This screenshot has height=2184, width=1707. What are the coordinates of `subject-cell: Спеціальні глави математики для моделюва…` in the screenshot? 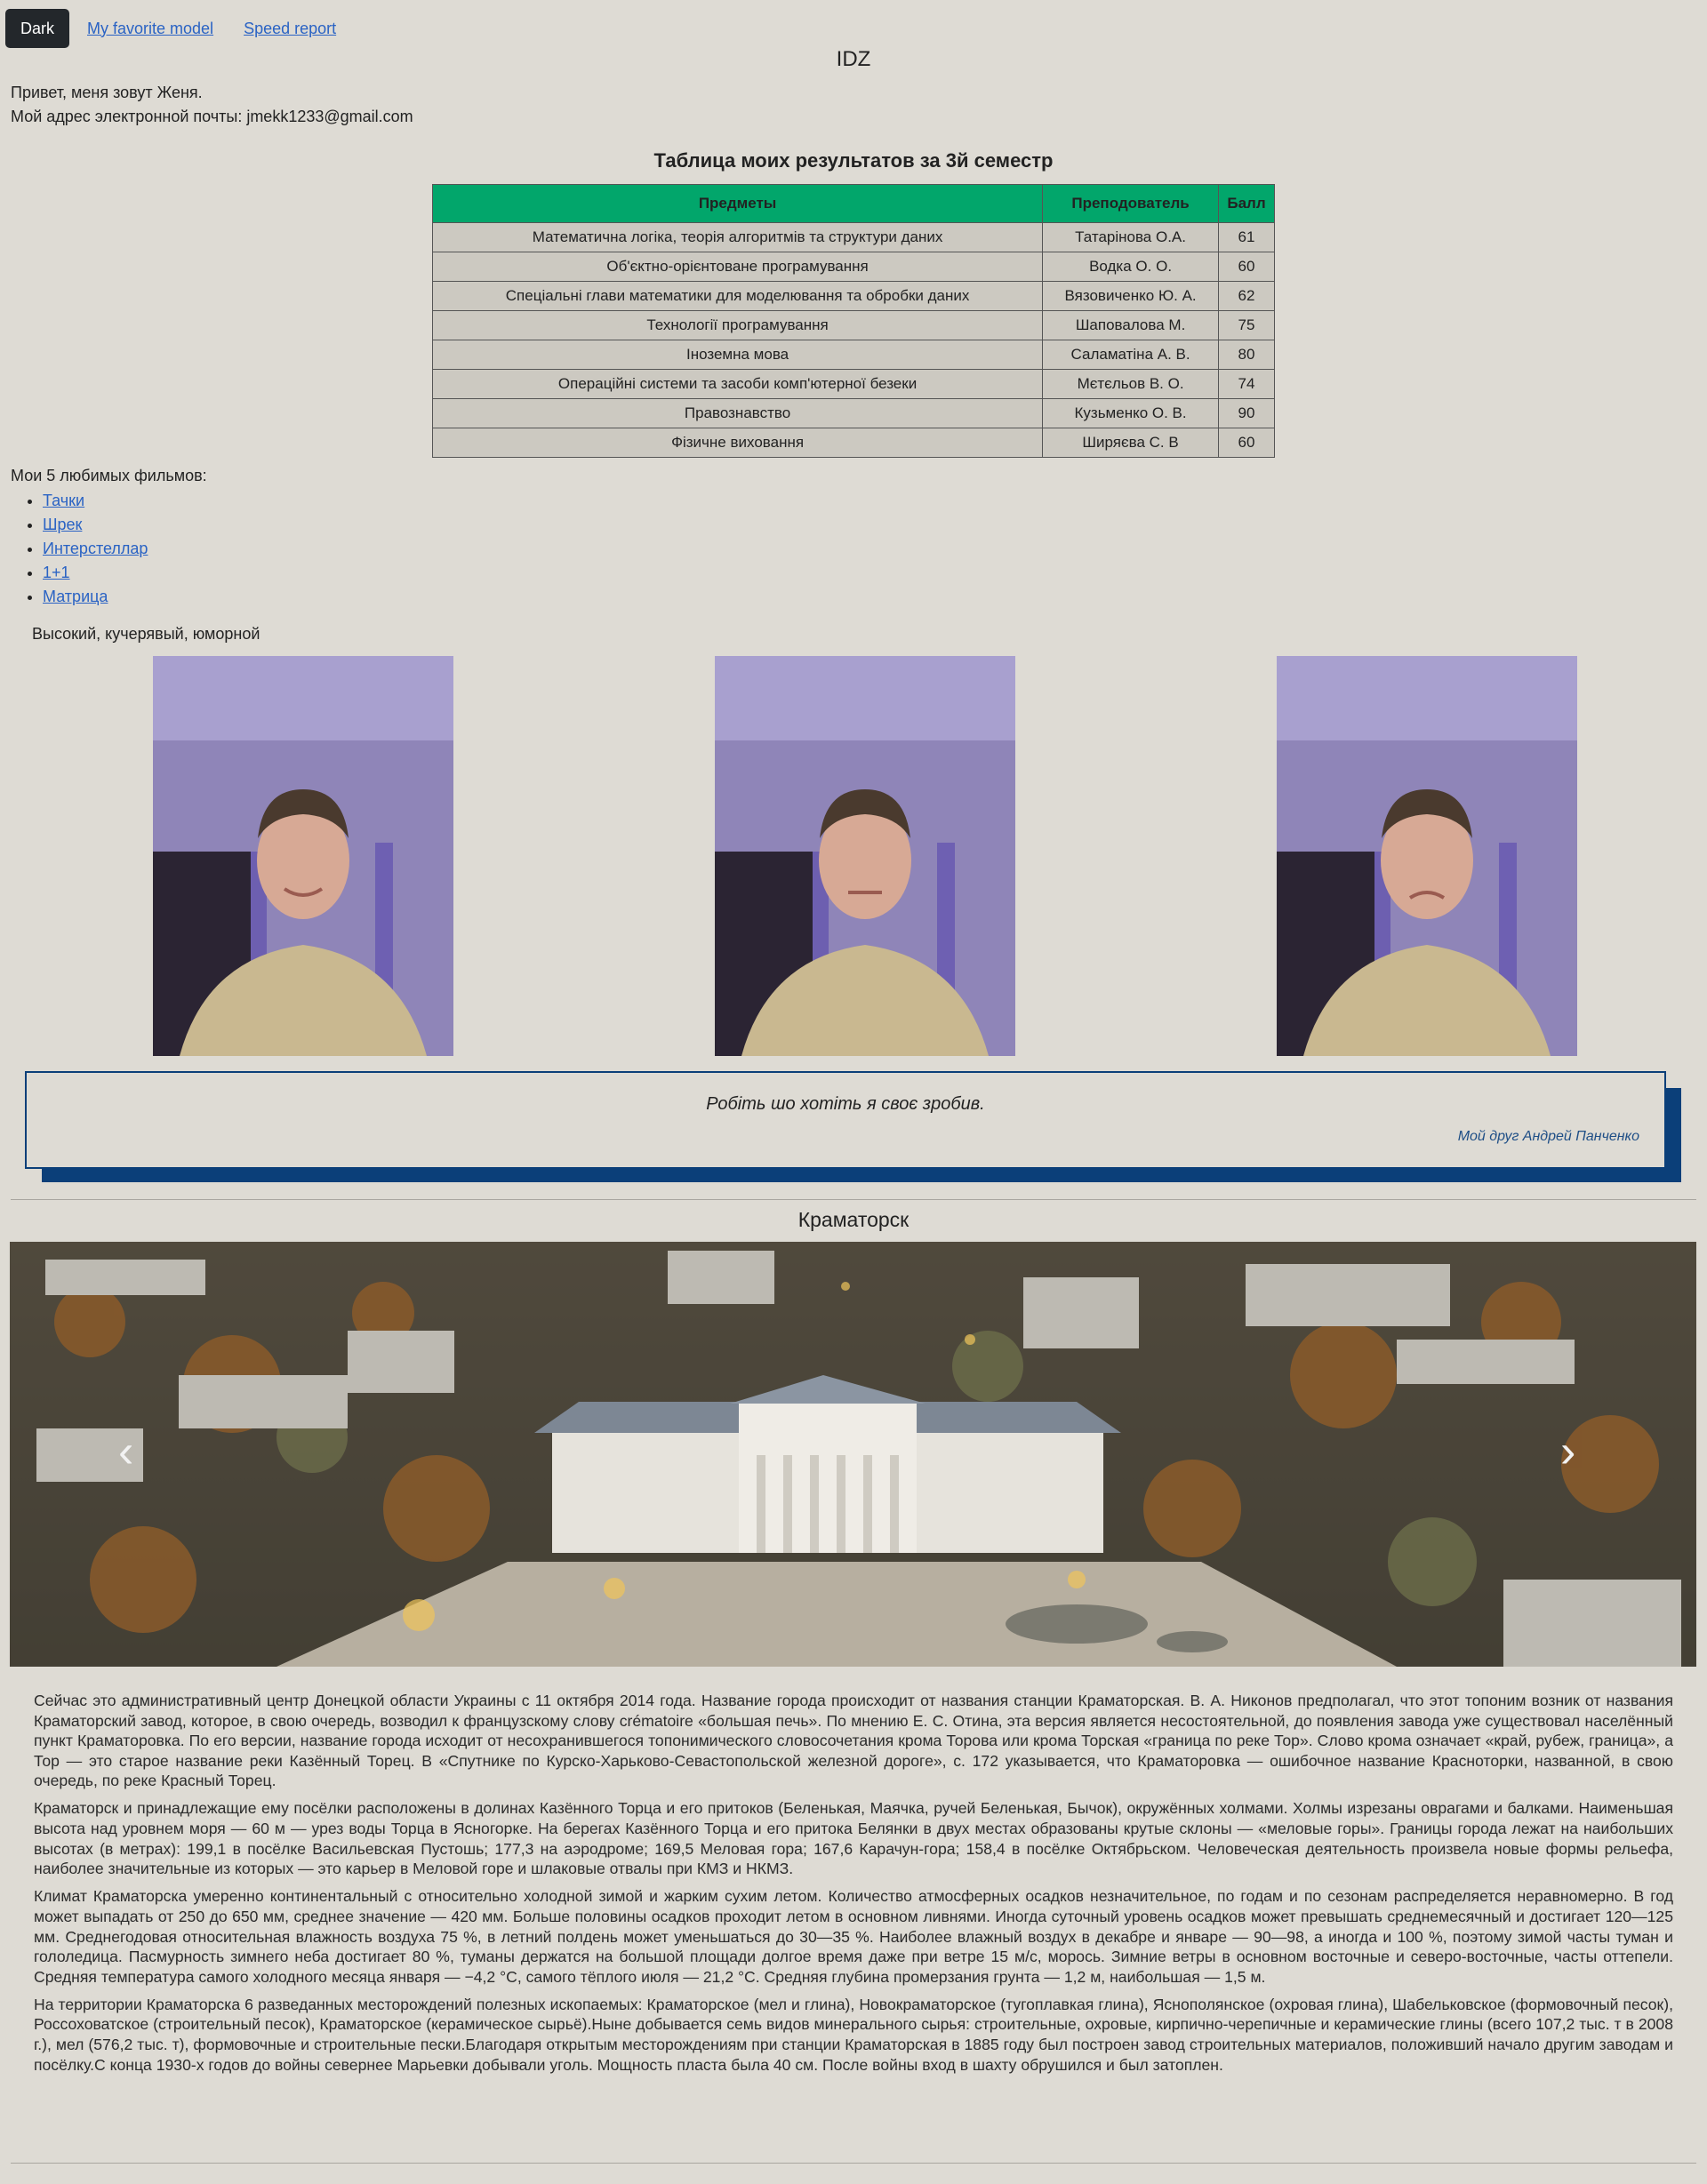 It's located at (738, 296).